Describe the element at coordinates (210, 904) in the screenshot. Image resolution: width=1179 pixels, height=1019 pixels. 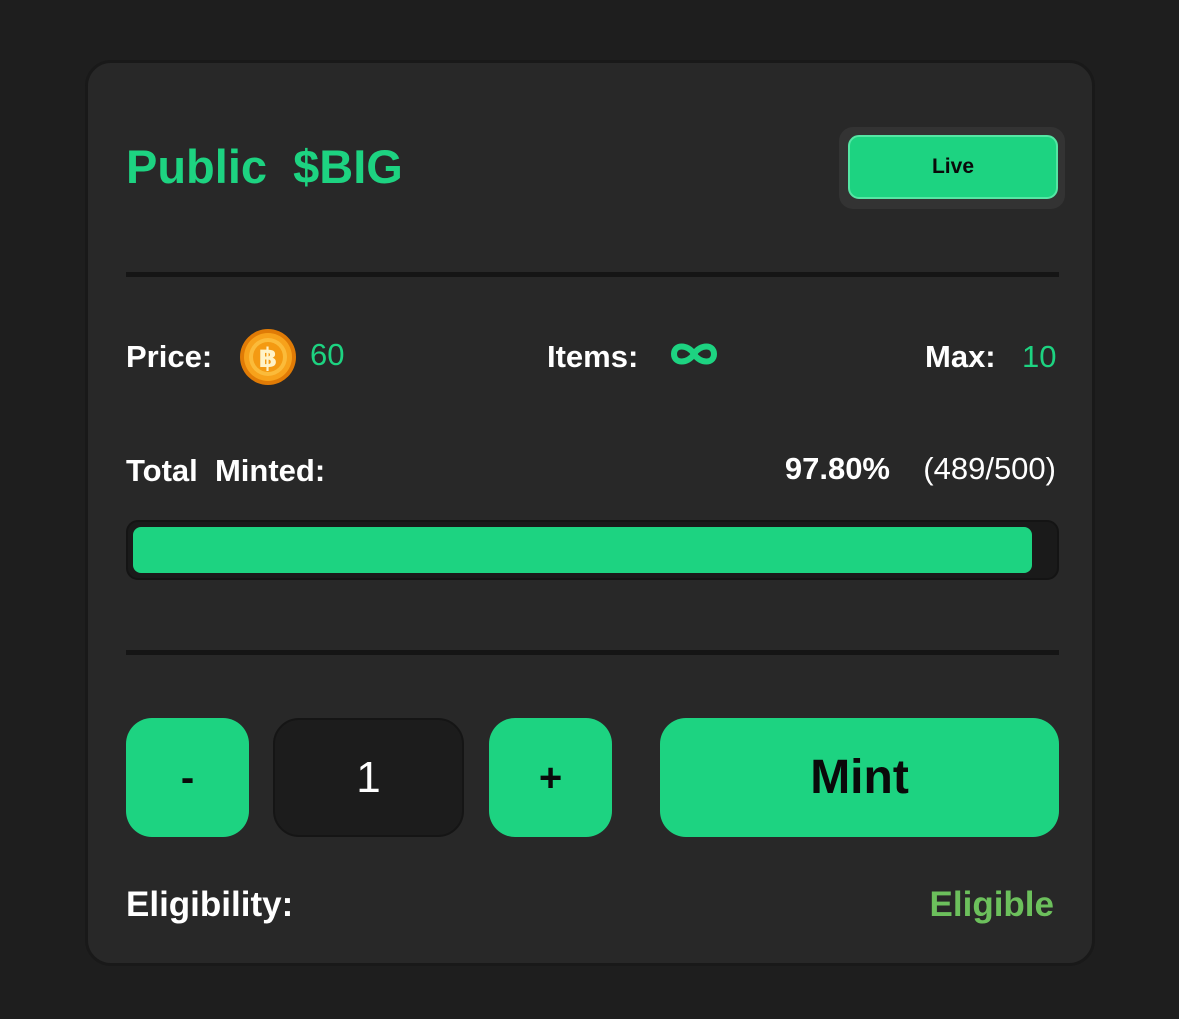
I see `eligibility-label: Eligibility:` at that location.